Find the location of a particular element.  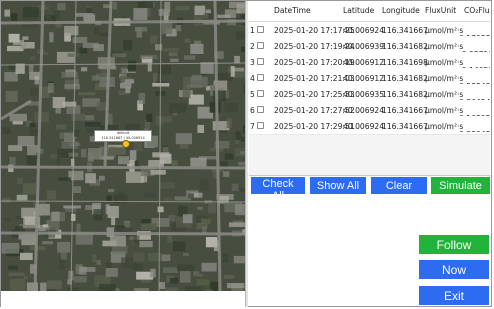

cell-co2flux: 0.16802 is located at coordinates (474, 111).